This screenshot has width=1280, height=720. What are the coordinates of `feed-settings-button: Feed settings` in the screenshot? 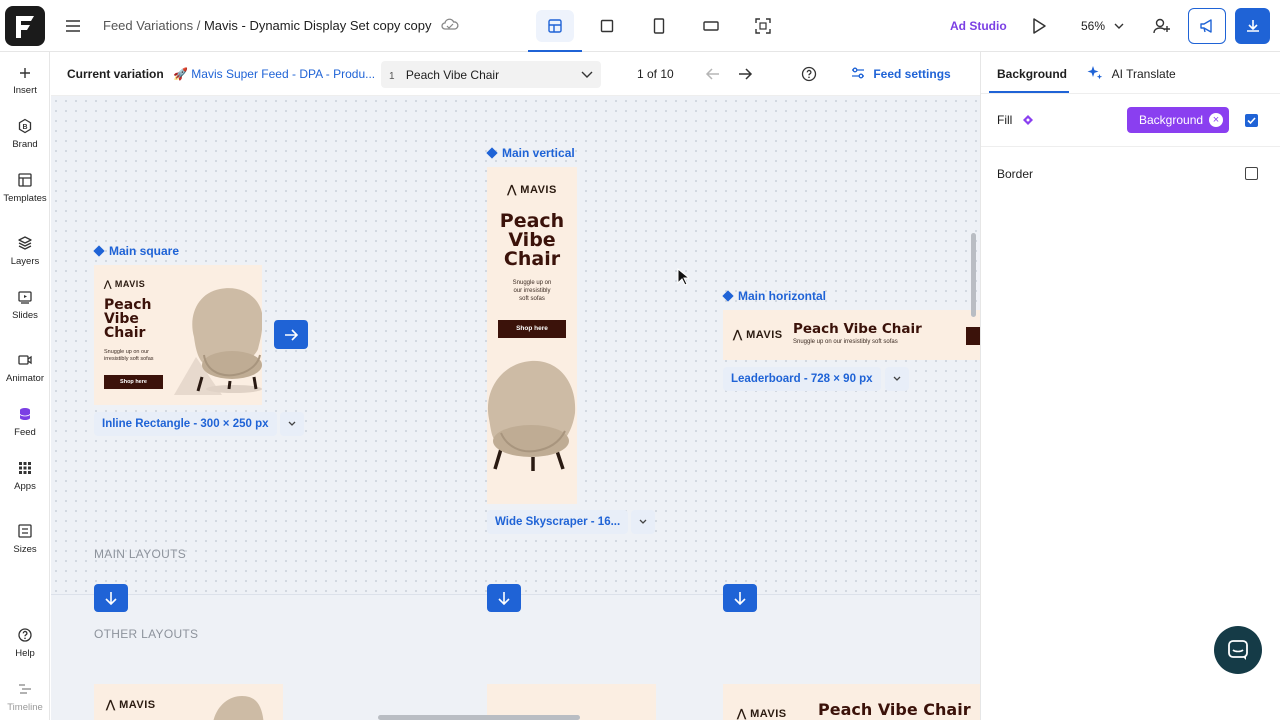 It's located at (901, 74).